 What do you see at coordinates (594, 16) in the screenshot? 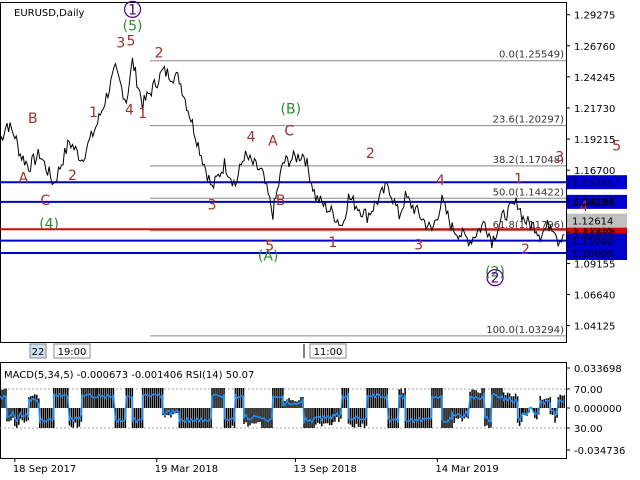
I see `y-tick-label: 1.29275` at bounding box center [594, 16].